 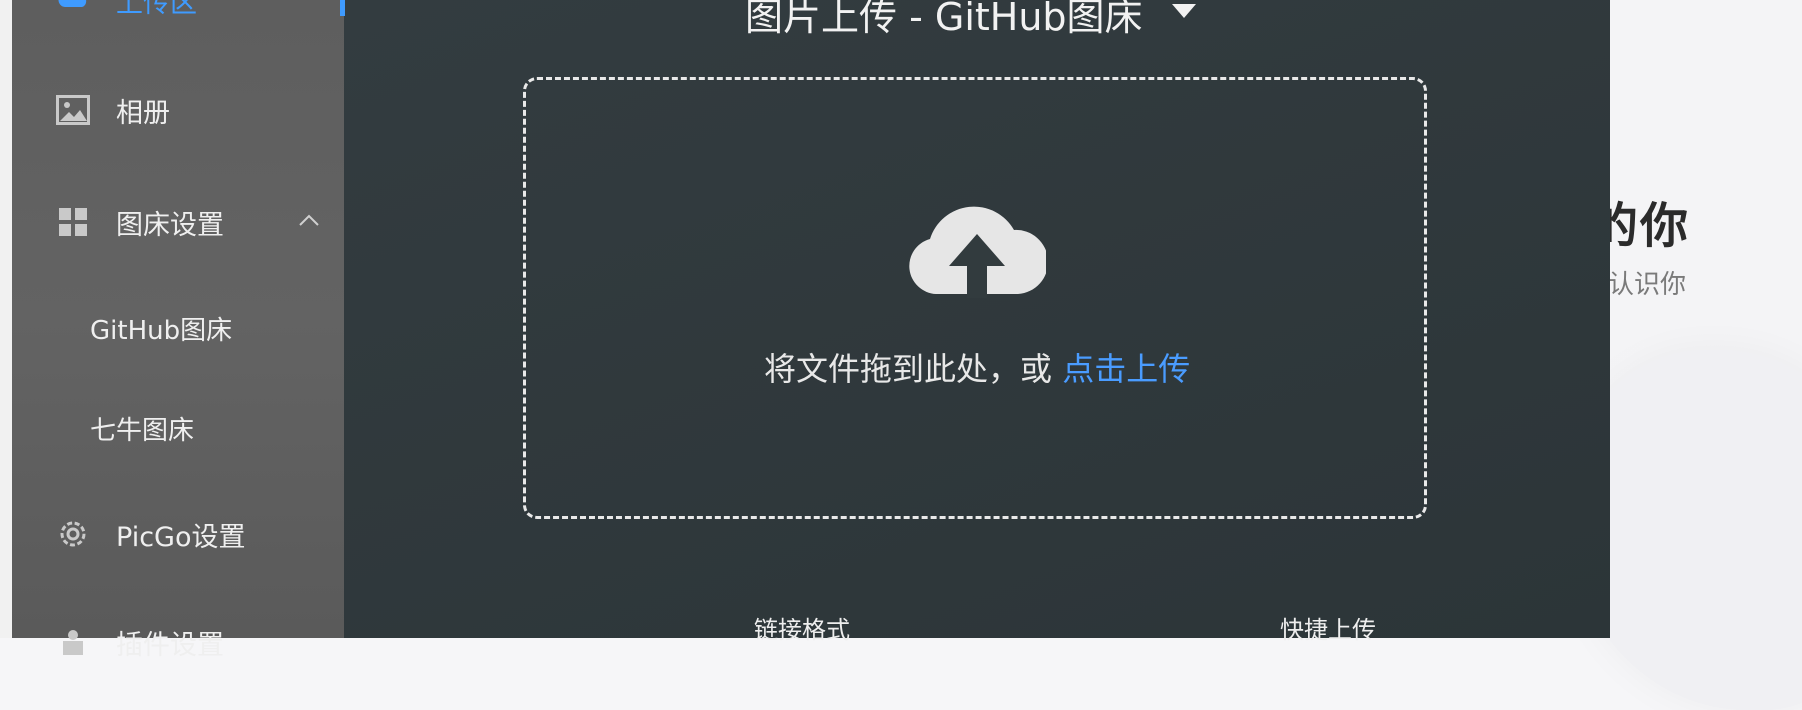 What do you see at coordinates (944, 20) in the screenshot?
I see `page-title: 图片上传 - GitHub图床` at bounding box center [944, 20].